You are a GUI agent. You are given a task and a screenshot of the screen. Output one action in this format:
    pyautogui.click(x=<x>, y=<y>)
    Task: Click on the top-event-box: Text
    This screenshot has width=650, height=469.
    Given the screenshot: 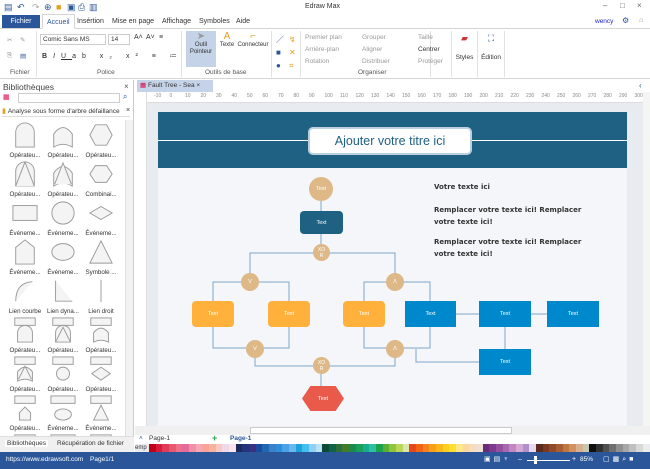 What is the action you would take?
    pyautogui.click(x=321, y=222)
    